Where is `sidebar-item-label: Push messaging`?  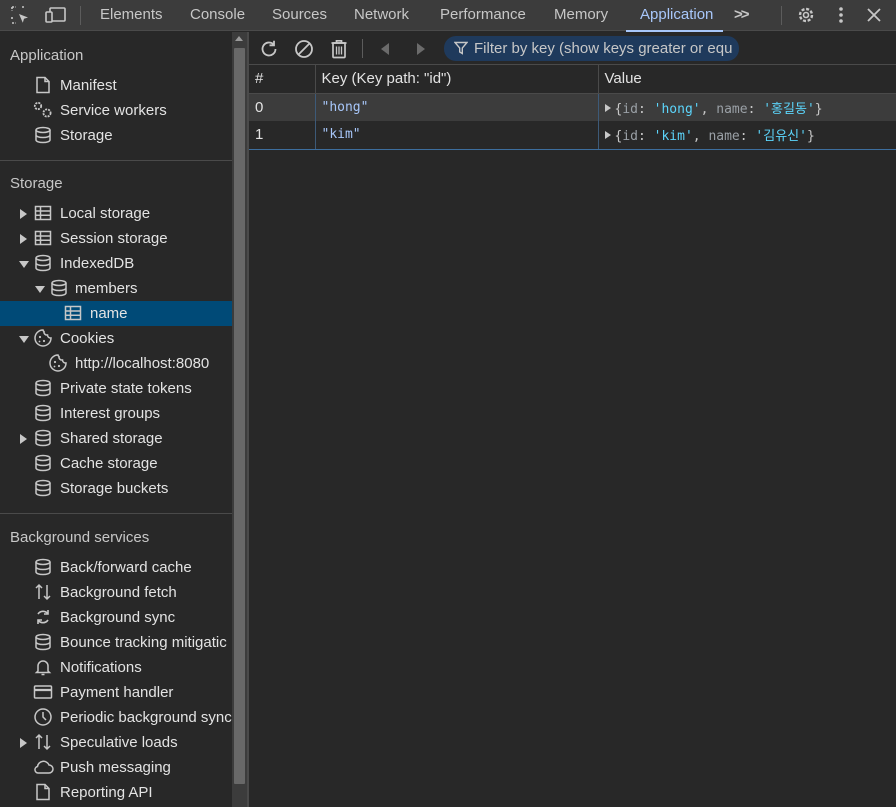
sidebar-item-label: Push messaging is located at coordinates (115, 767).